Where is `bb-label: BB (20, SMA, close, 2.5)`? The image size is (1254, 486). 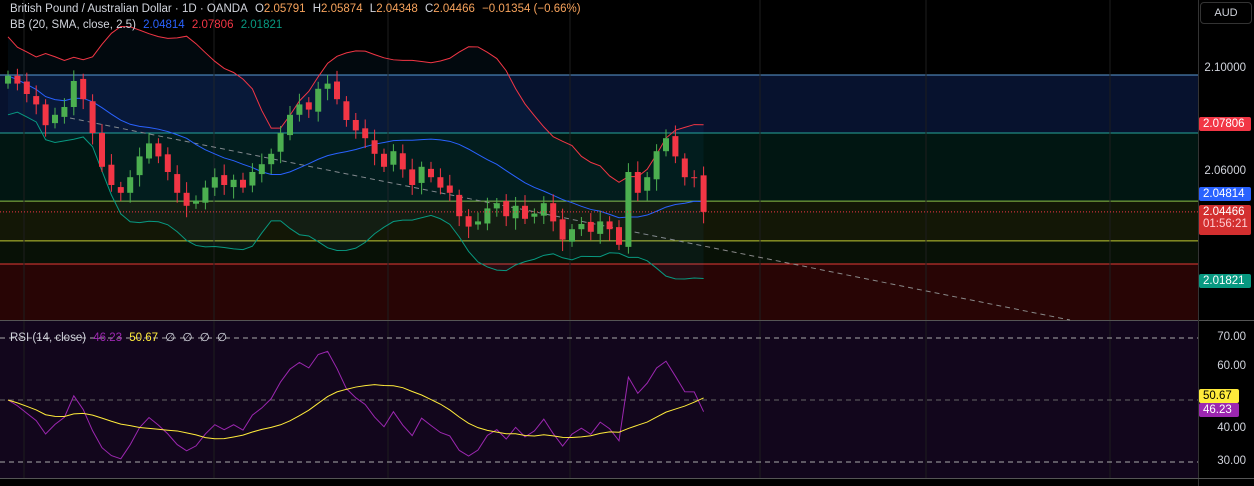
bb-label: BB (20, SMA, close, 2.5) is located at coordinates (73, 25).